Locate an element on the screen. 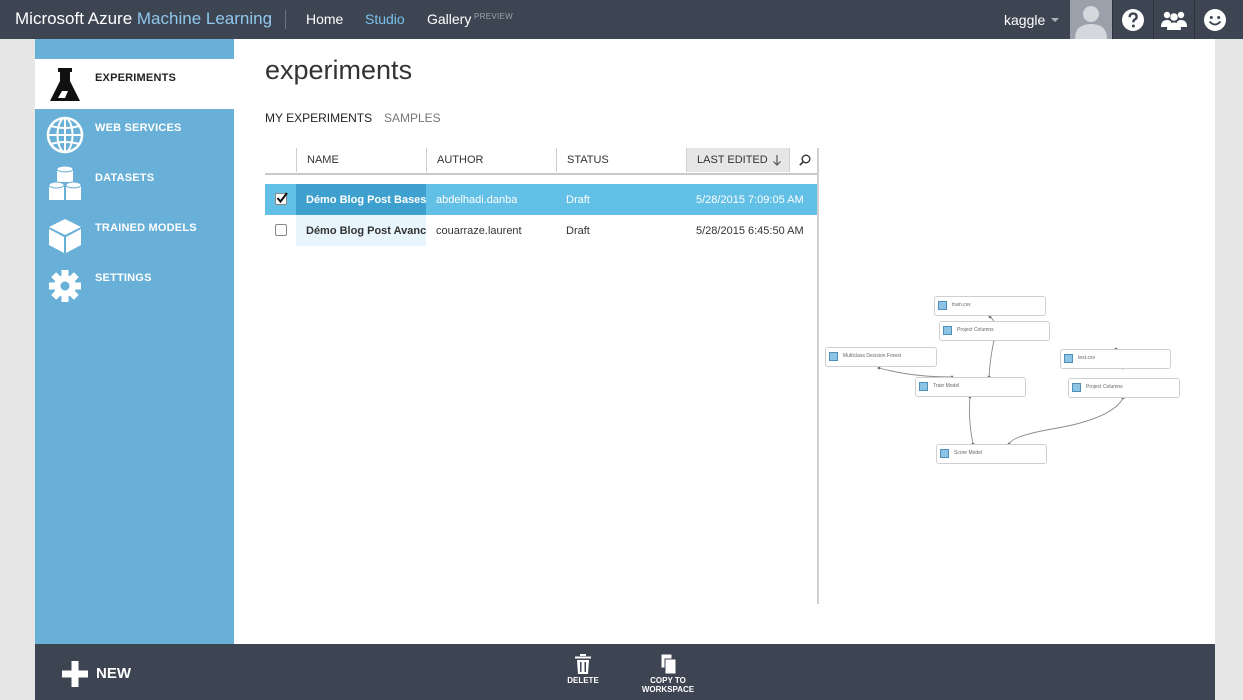  feedback-button is located at coordinates (1214, 19).